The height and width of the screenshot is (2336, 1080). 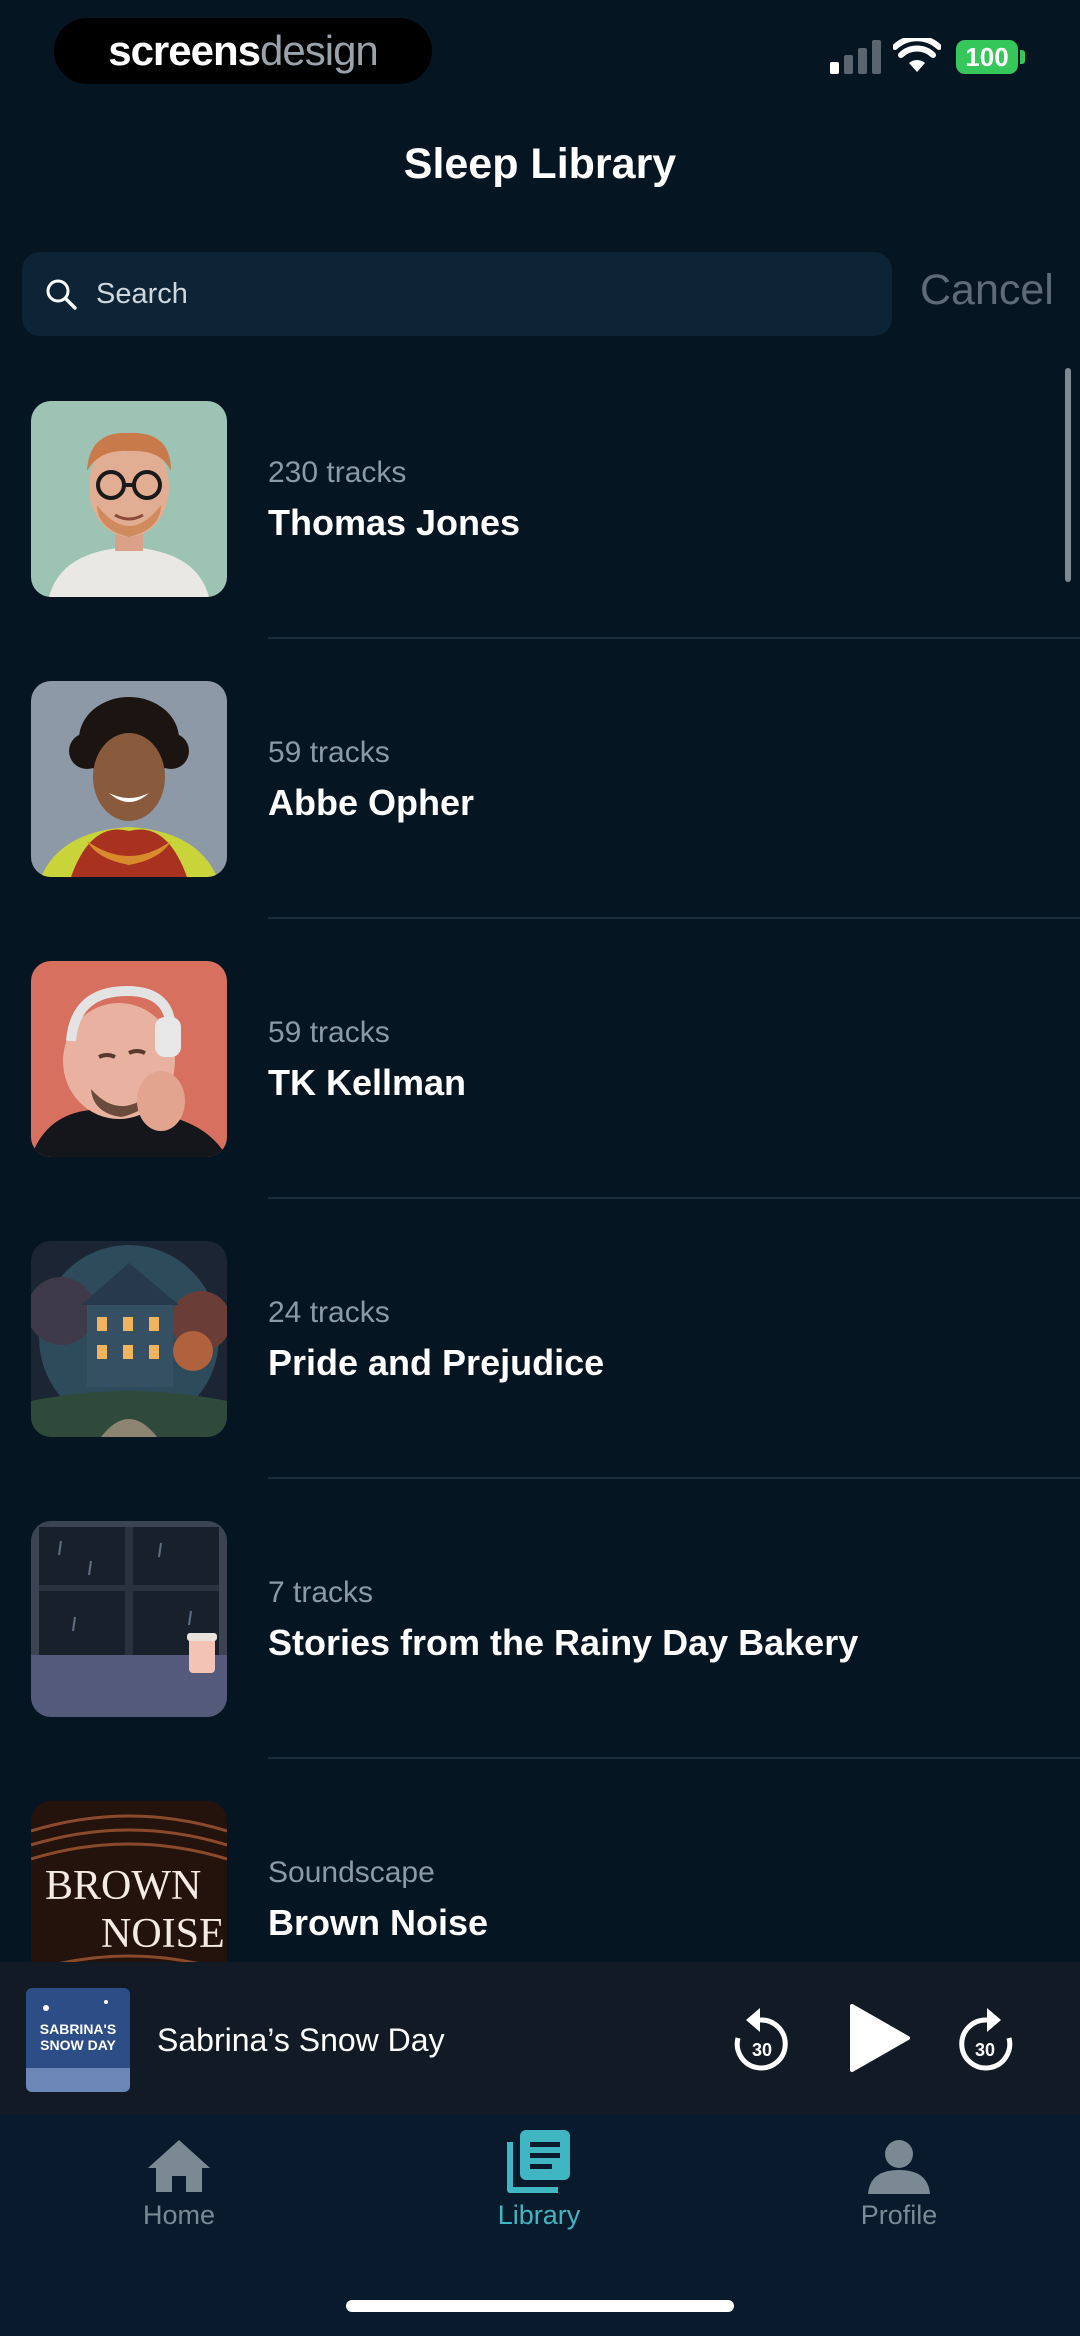 I want to click on artwork-text-line1: BROWN, so click(x=123, y=1886).